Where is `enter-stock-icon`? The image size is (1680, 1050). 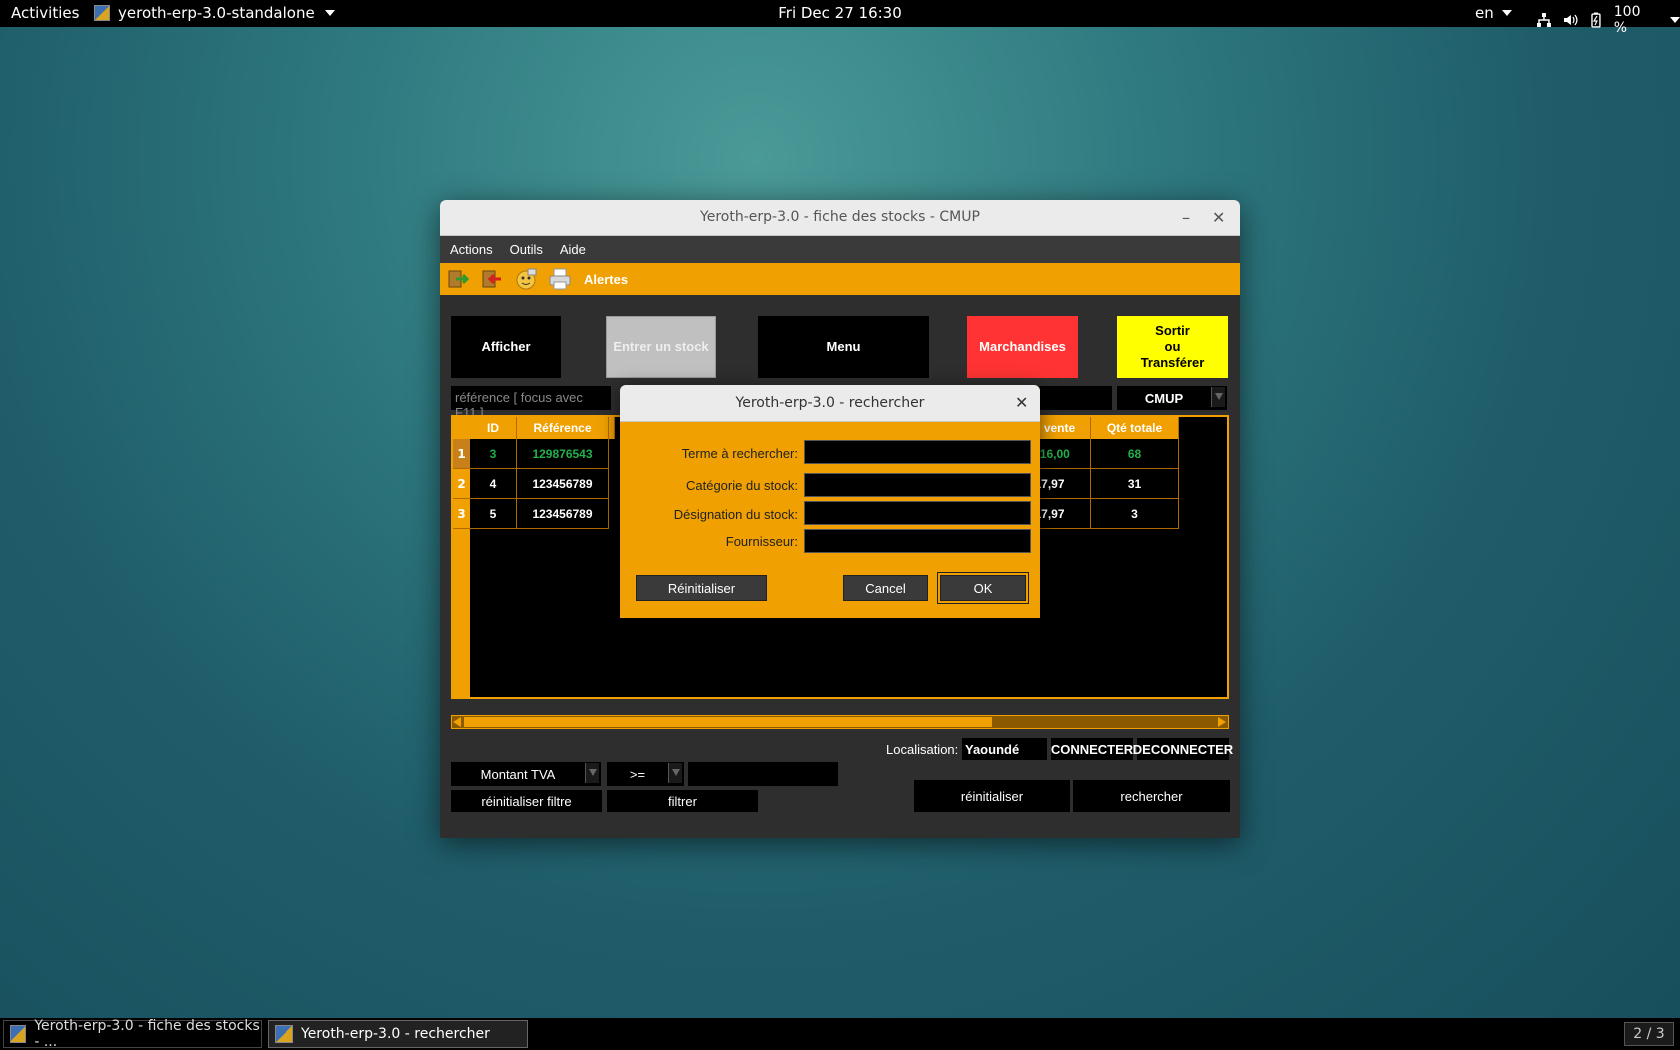 enter-stock-icon is located at coordinates (458, 279).